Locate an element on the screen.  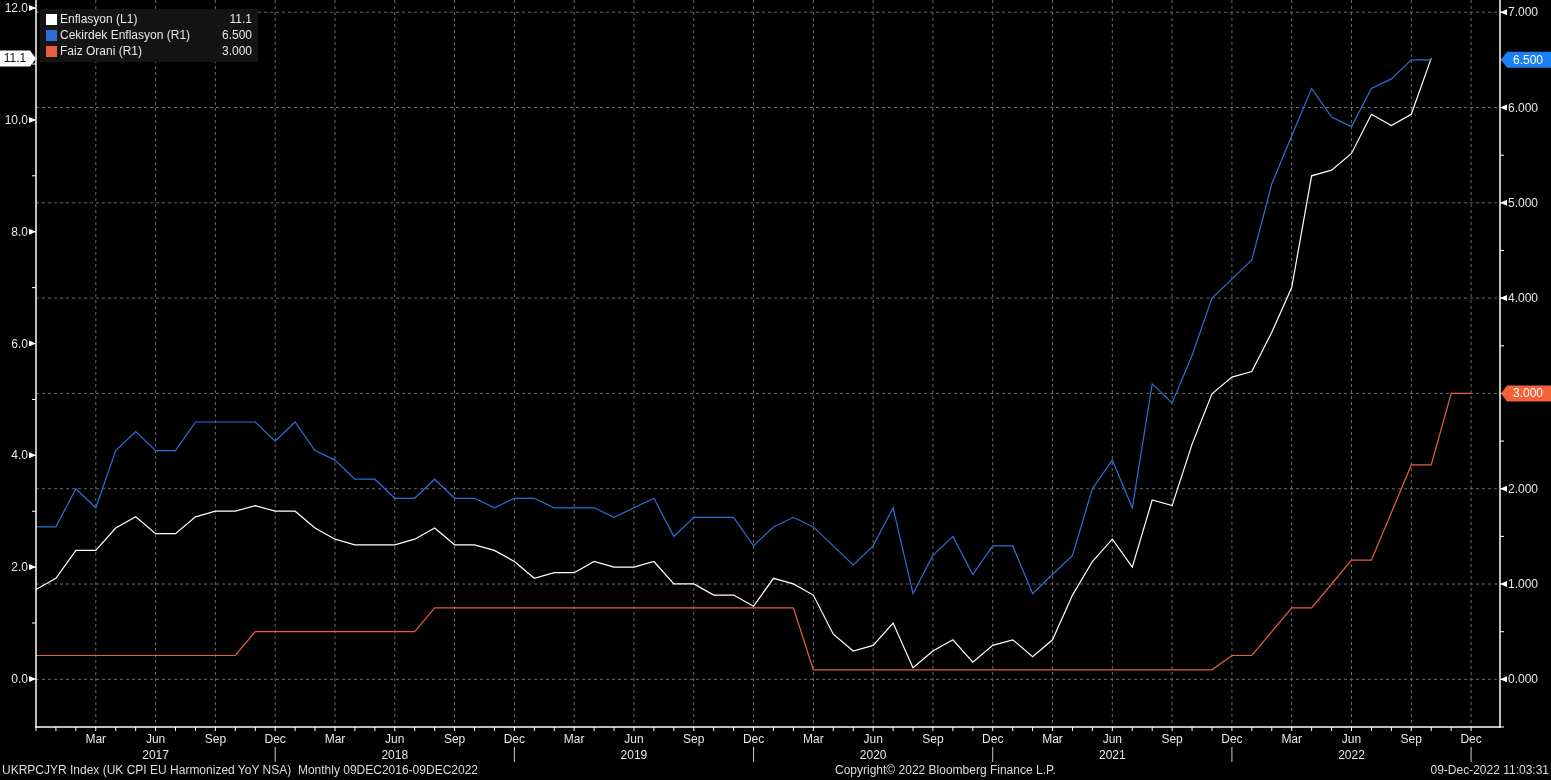
legend-label: Cekirdek Enflasyon (R1) is located at coordinates (126, 35).